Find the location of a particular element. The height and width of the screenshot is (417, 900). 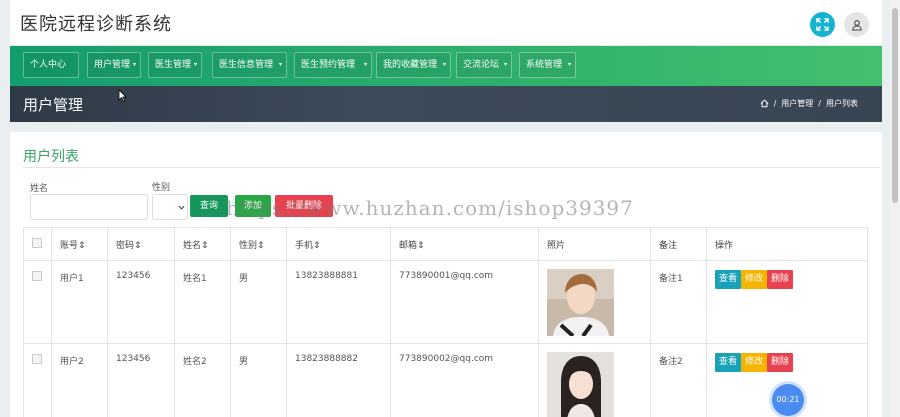

nav-item-user-management: 用户管理 ▾ is located at coordinates (114, 65).